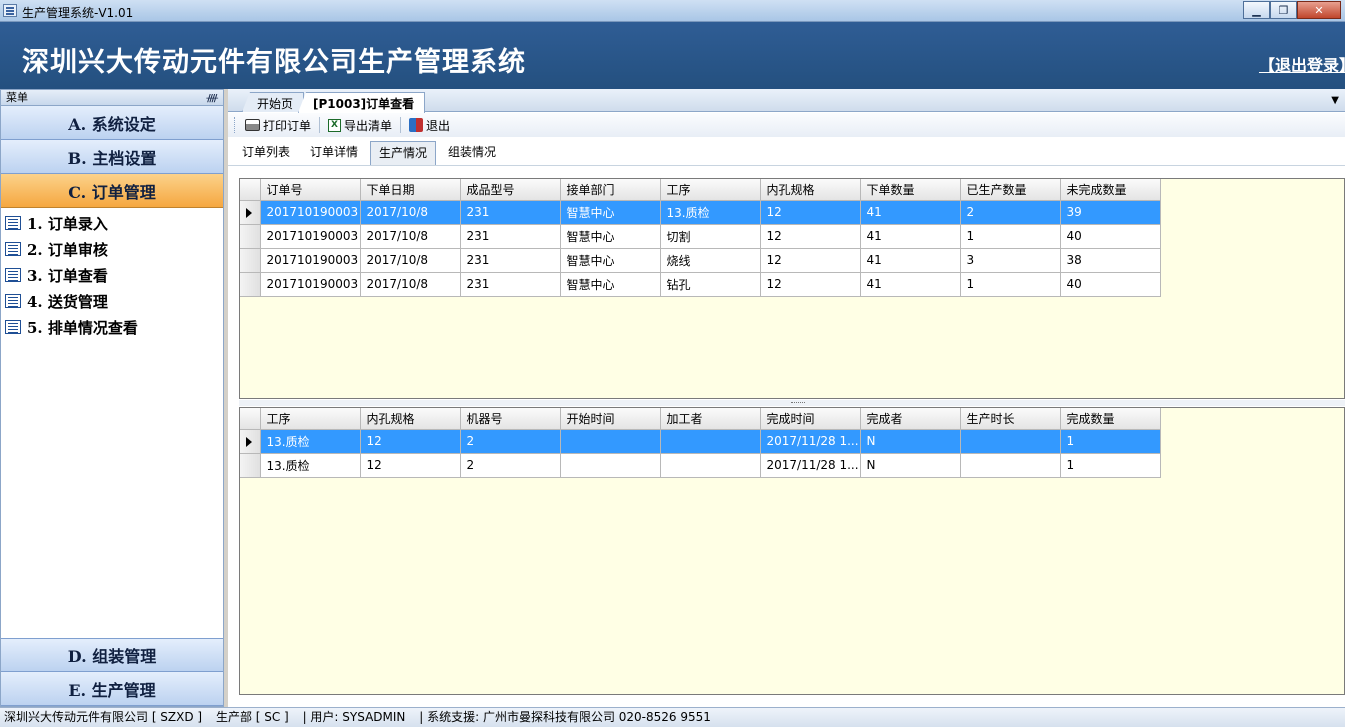  I want to click on tab-order-list: 订单列表, so click(266, 153).